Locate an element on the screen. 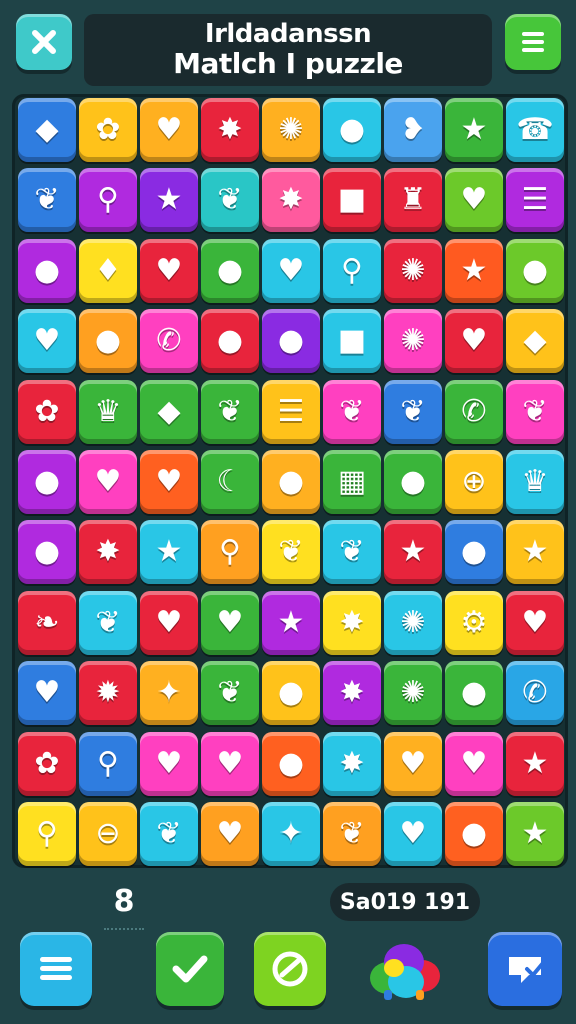  game-tile: ♜ is located at coordinates (413, 200).